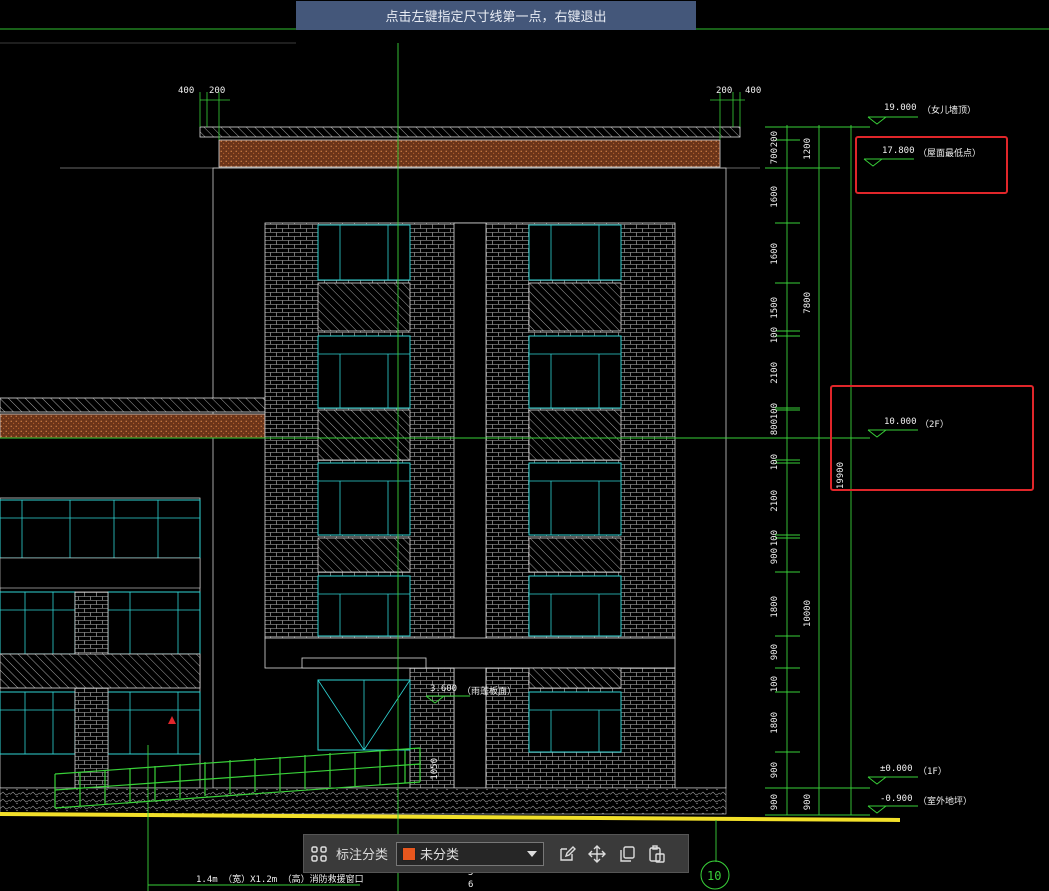  What do you see at coordinates (470, 853) in the screenshot?
I see `category-select: 未分类` at bounding box center [470, 853].